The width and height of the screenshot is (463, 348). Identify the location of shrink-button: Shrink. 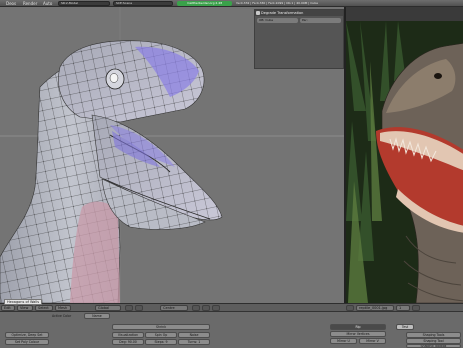
(161, 327).